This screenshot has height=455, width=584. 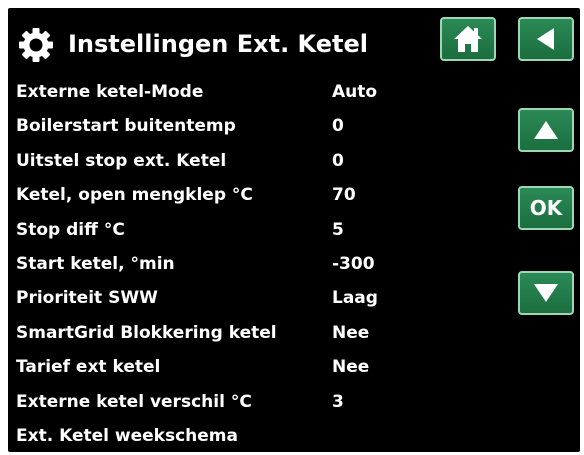 I want to click on setting-label: Ext. Ketel weekschema, so click(x=127, y=435).